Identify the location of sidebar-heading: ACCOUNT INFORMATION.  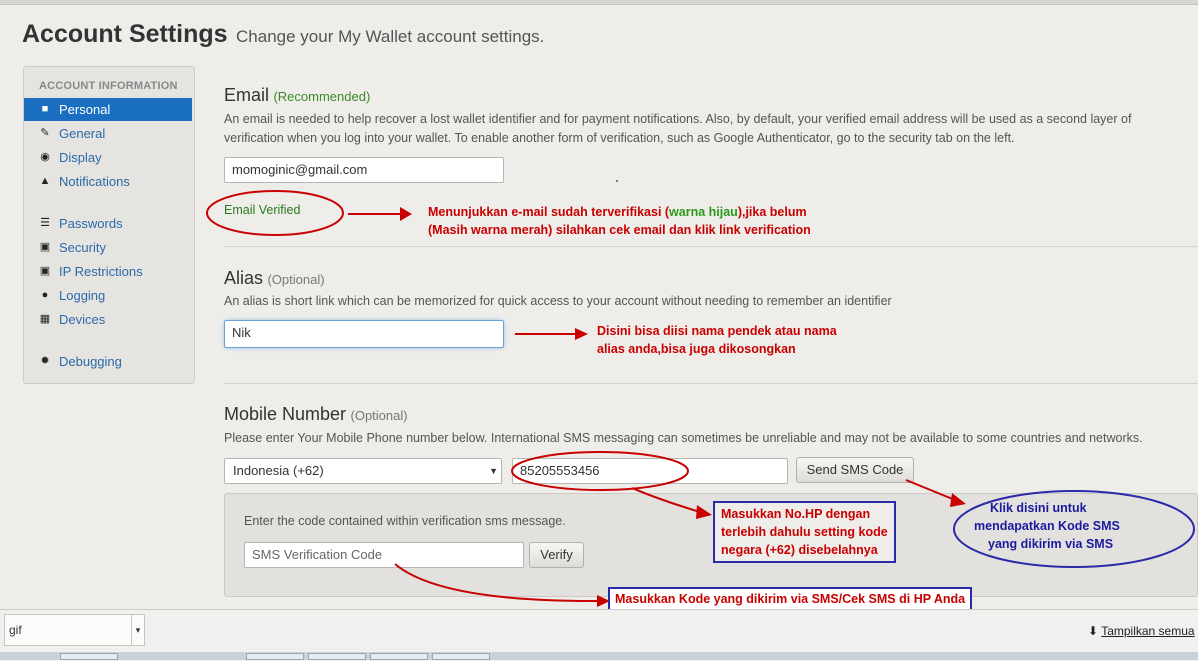
(108, 86).